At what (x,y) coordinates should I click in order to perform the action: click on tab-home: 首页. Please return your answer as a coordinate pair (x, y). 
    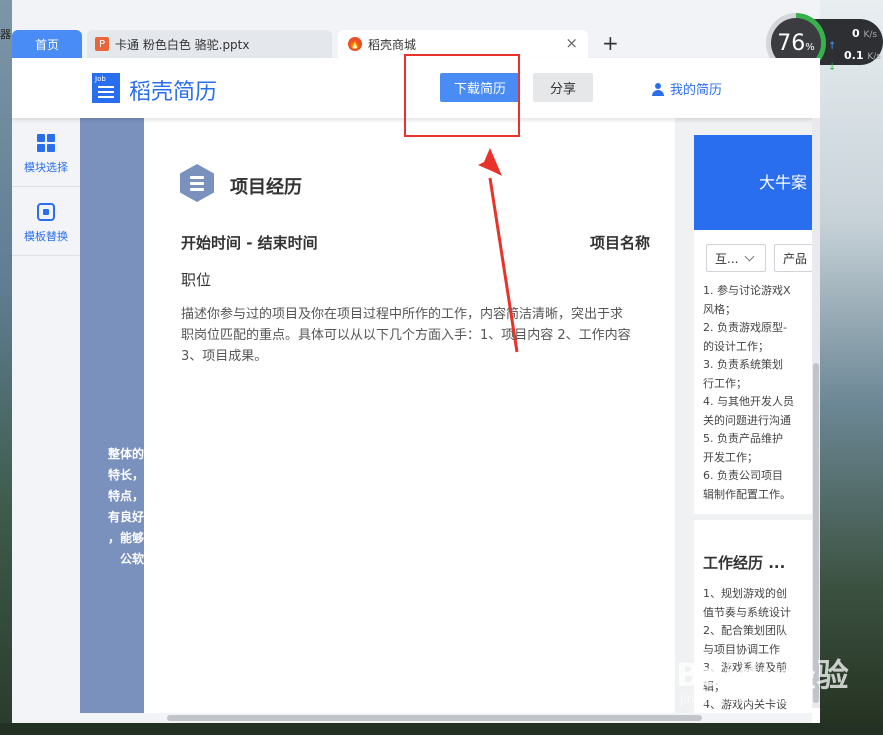
    Looking at the image, I should click on (47, 44).